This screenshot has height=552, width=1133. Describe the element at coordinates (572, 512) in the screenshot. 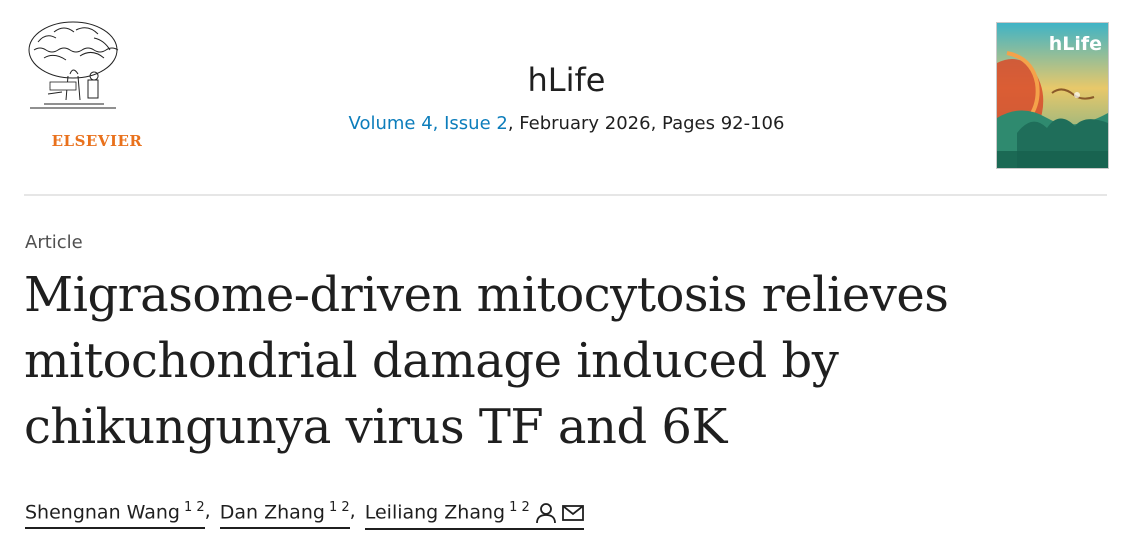

I see `envelope-icon` at that location.